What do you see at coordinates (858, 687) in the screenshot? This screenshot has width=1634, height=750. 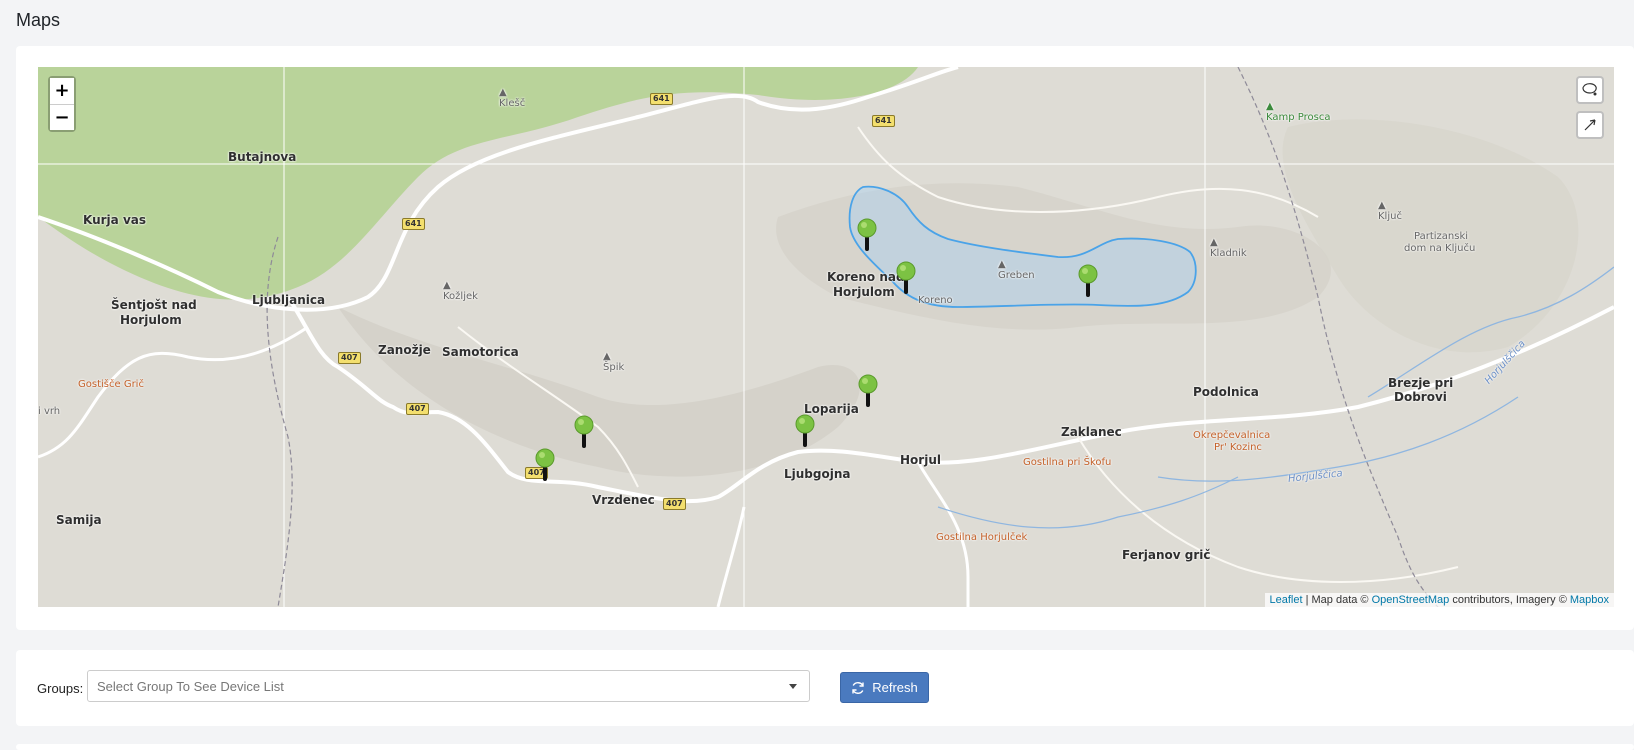 I see `refresh-icon` at bounding box center [858, 687].